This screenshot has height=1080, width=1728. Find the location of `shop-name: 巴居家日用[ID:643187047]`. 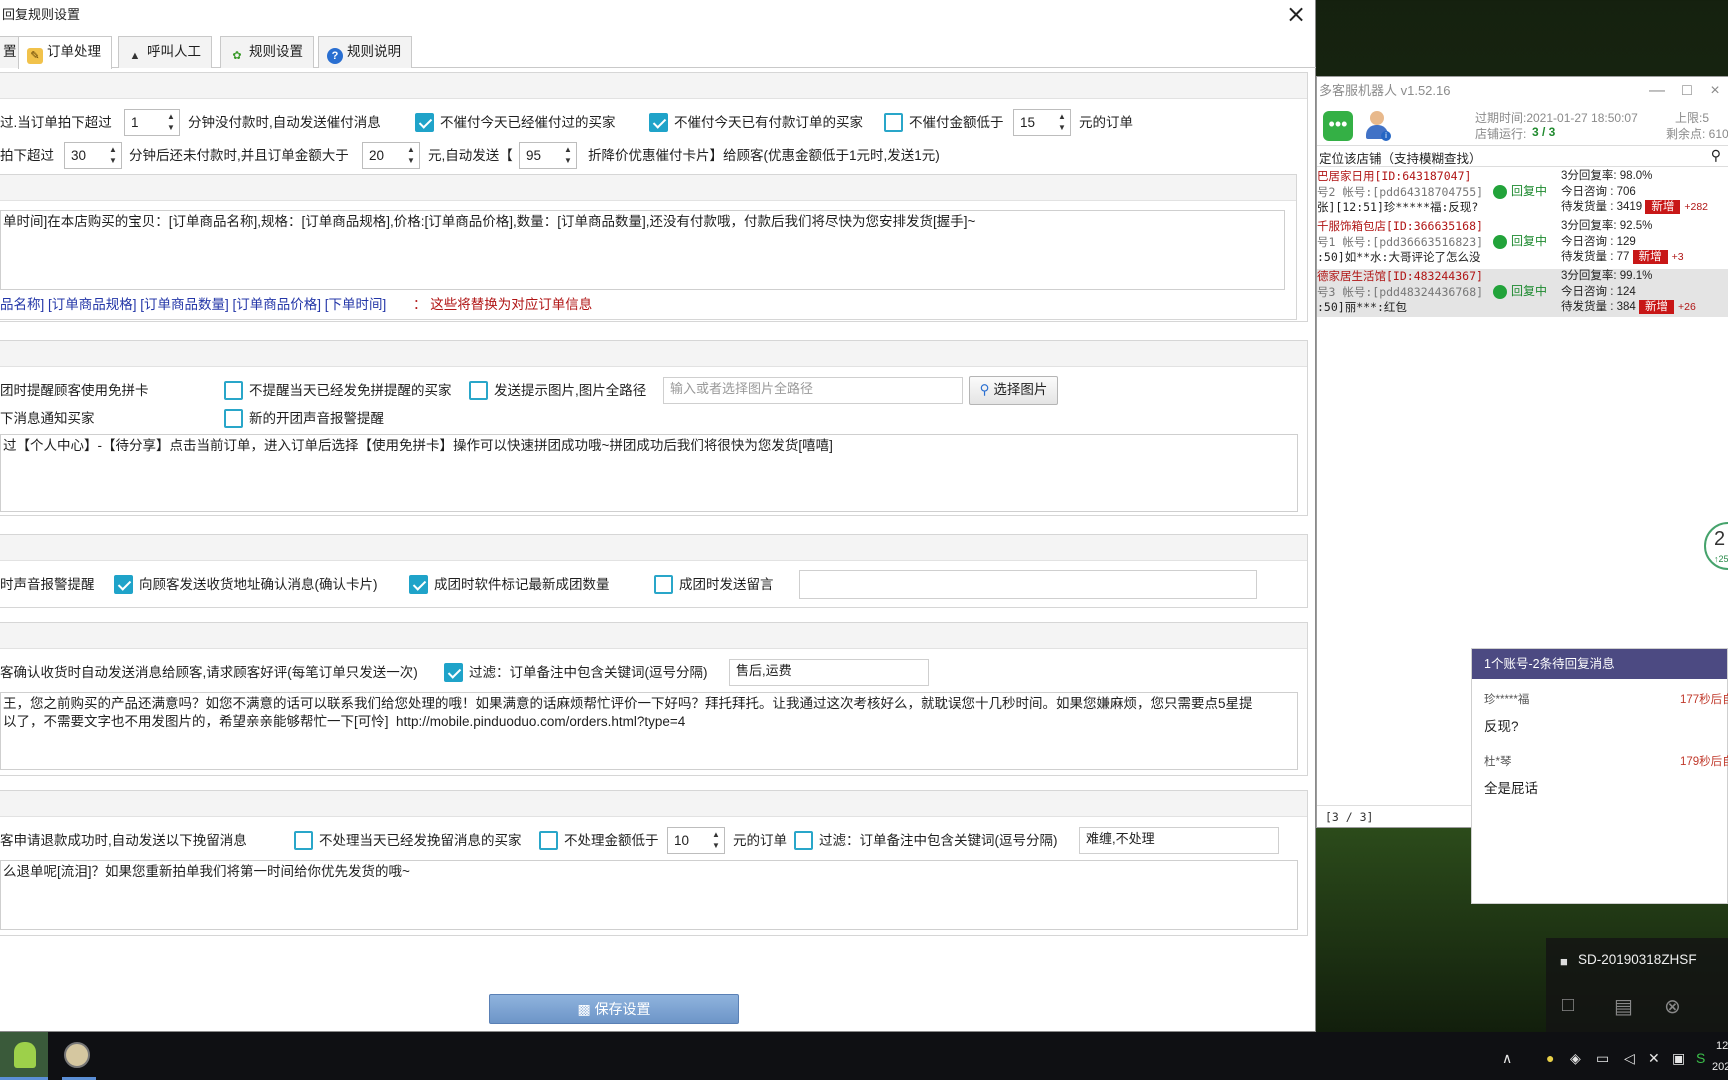

shop-name: 巴居家日用[ID:643187047] is located at coordinates (1394, 176).